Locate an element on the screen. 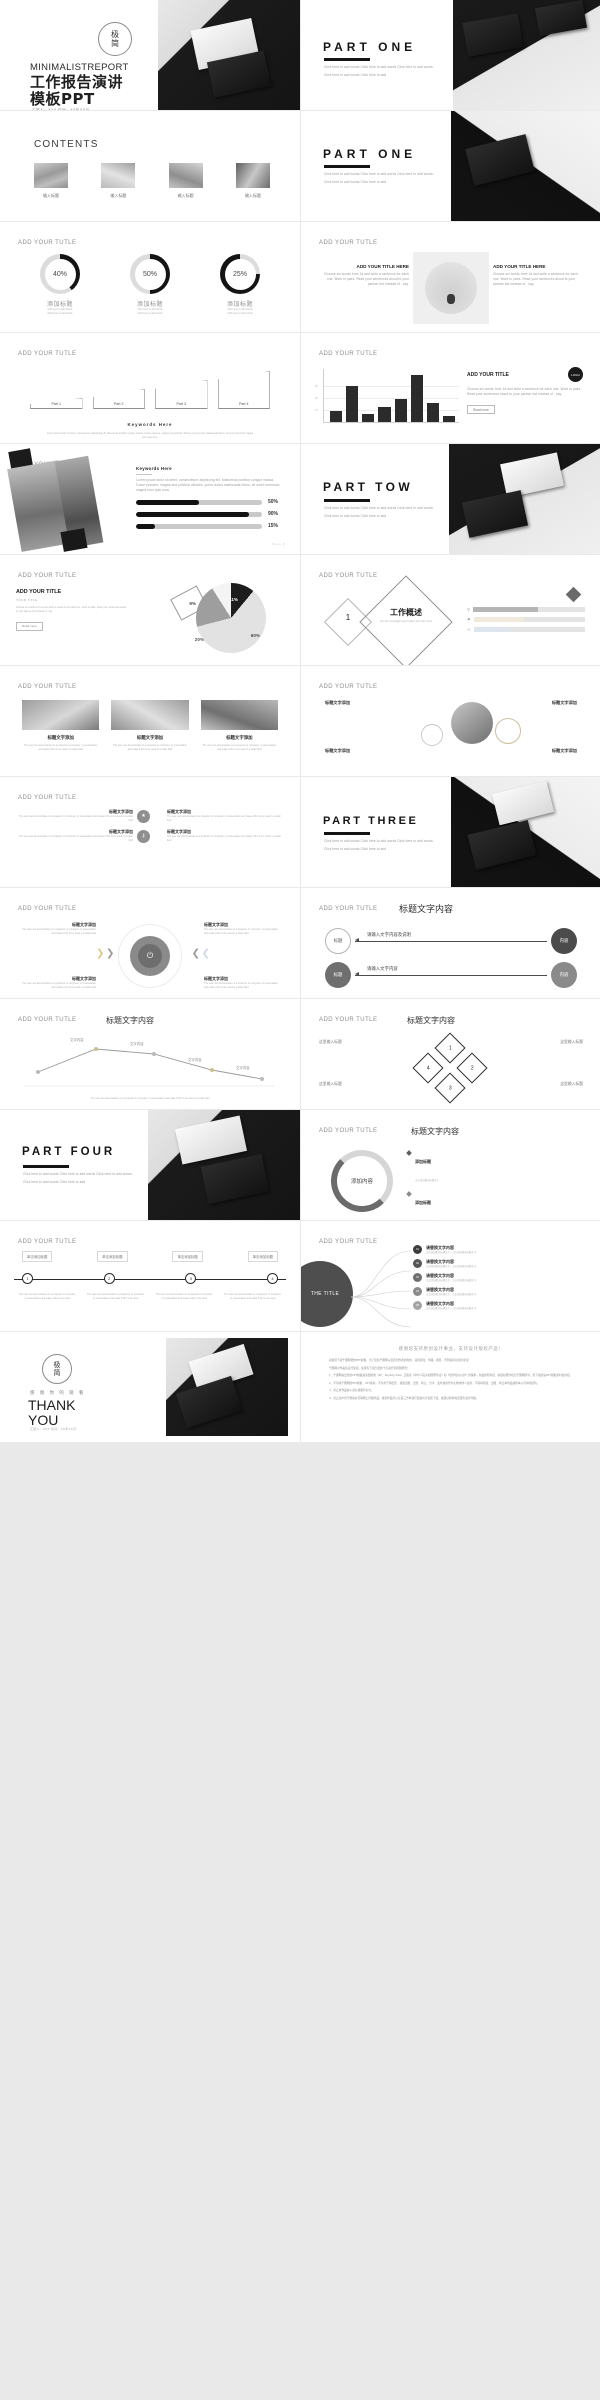 The image size is (600, 2400). star-icon: ★ is located at coordinates (143, 816).